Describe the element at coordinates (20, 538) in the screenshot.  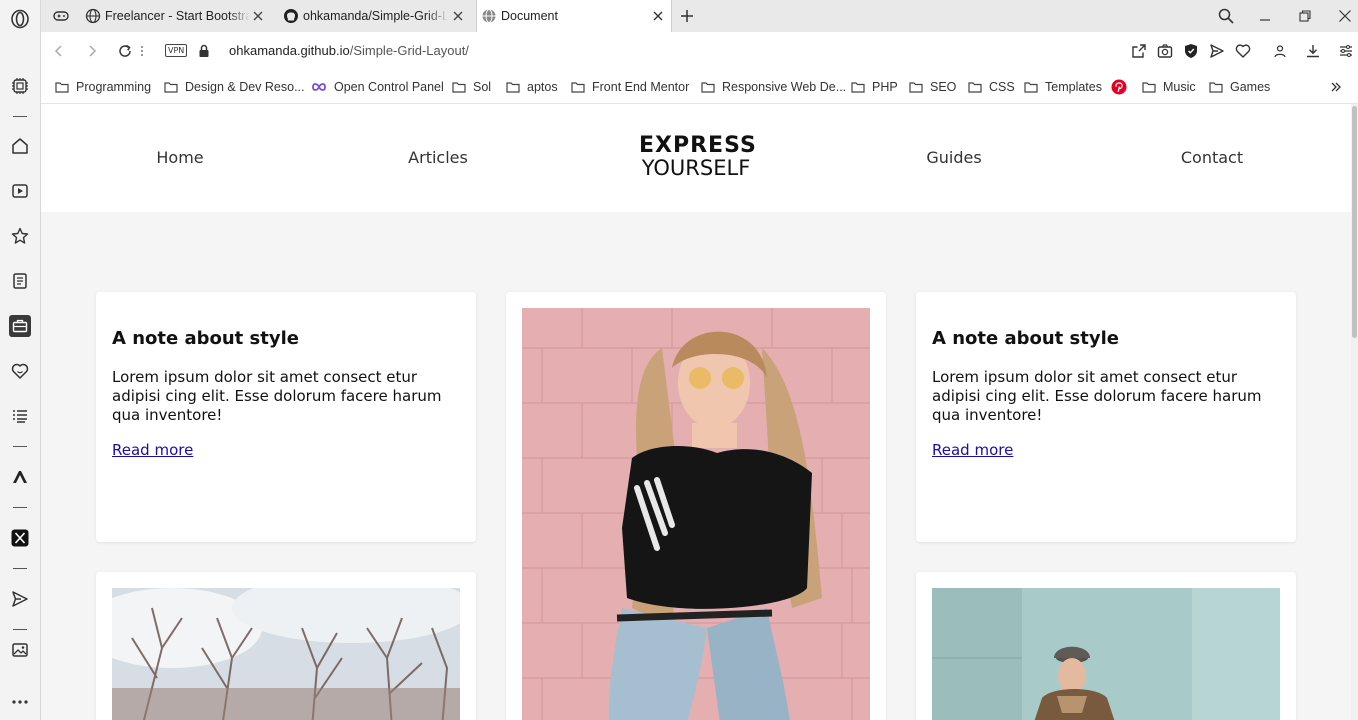
I see `x-twitter-icon` at that location.